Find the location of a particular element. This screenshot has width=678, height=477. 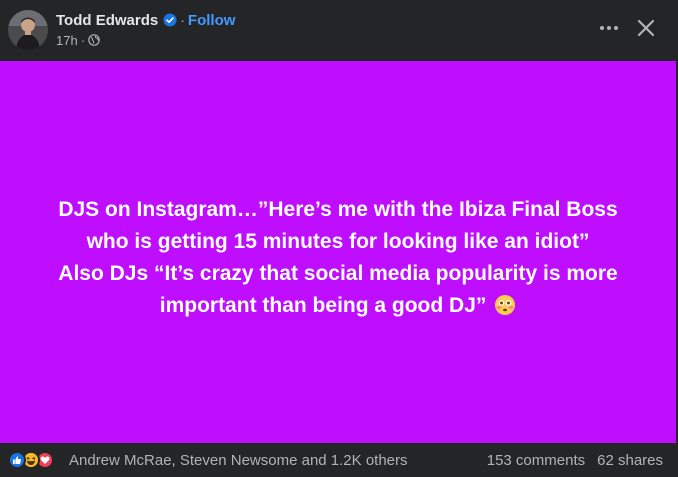

avatar is located at coordinates (28, 30).